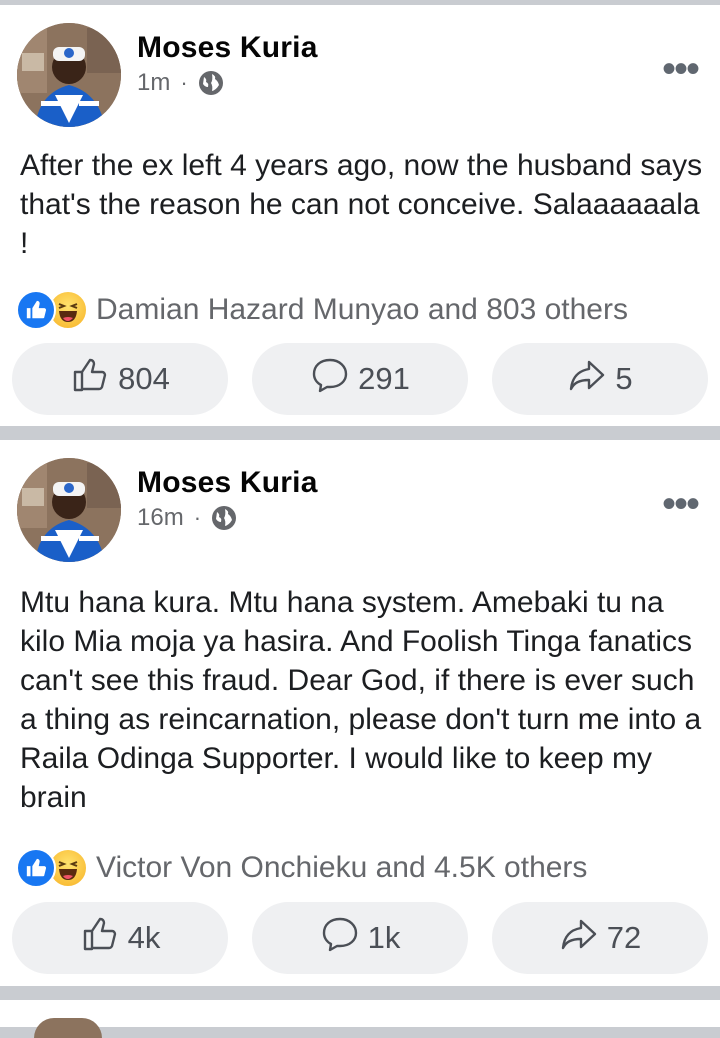 The width and height of the screenshot is (720, 1038). I want to click on post-meta: 1m ·, so click(180, 83).